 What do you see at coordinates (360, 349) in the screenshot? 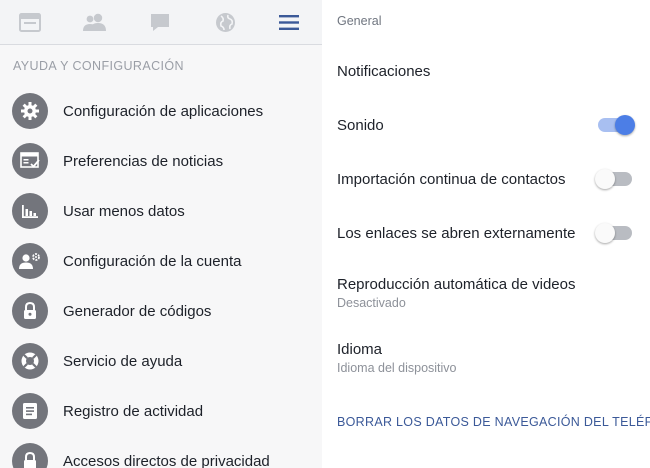
I see `language-label: Idioma` at bounding box center [360, 349].